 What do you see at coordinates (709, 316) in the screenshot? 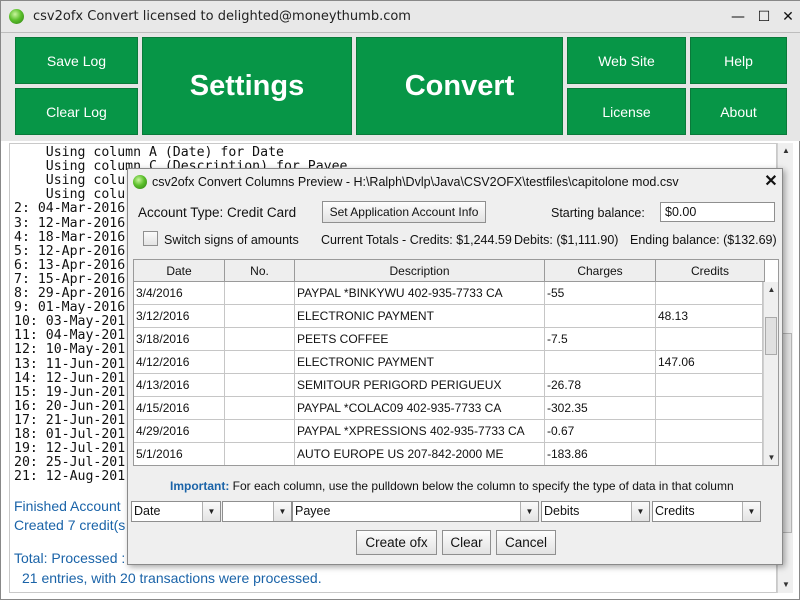
I see `table-cell: 48.13` at bounding box center [709, 316].